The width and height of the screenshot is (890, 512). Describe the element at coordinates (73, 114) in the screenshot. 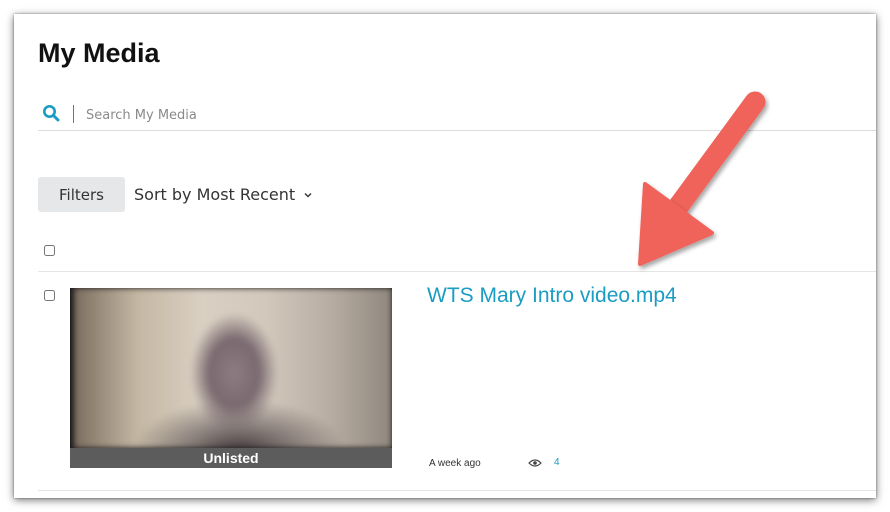

I see `search-divider` at that location.